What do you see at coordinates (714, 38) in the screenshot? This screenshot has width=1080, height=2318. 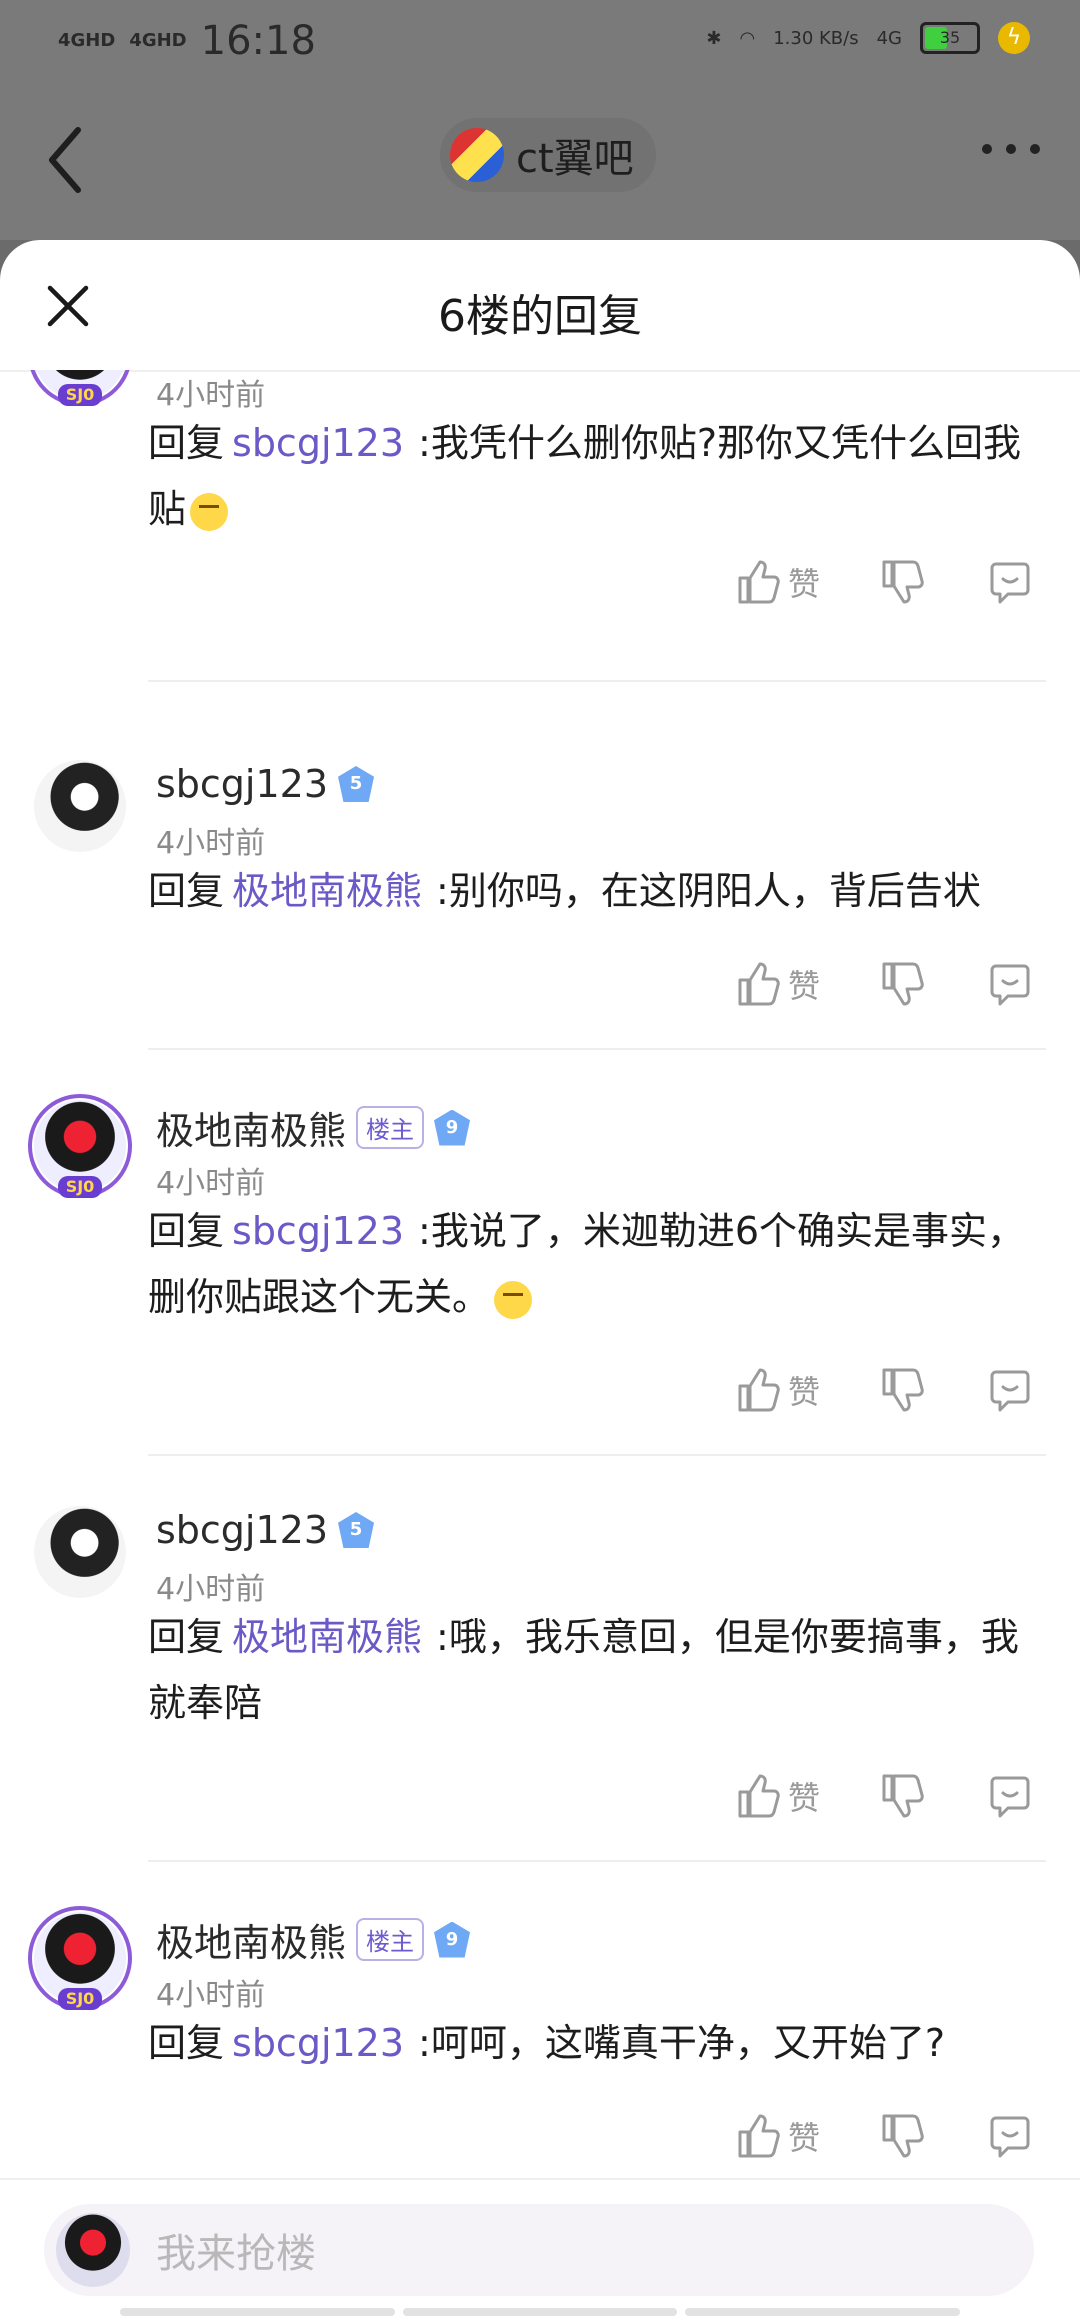 I see `bluetooth-icon: ✱` at bounding box center [714, 38].